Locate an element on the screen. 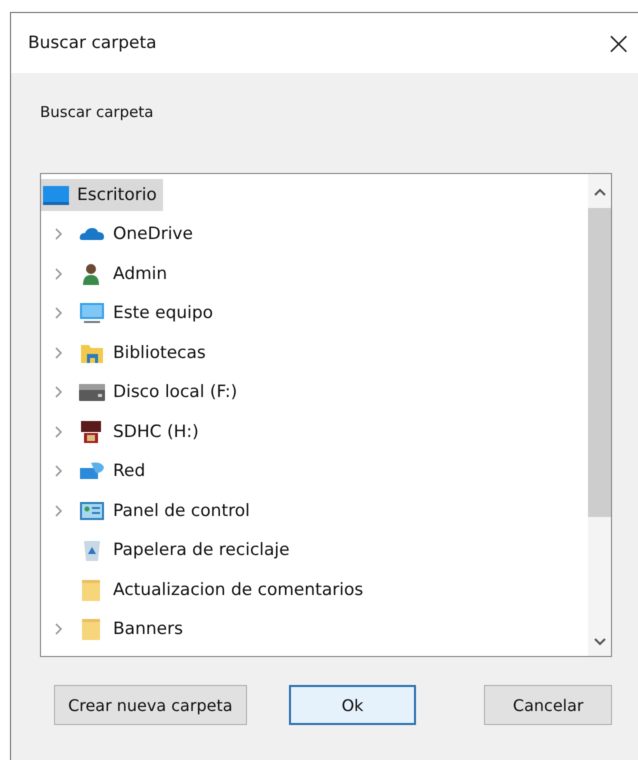 The width and height of the screenshot is (638, 760). tree-item: Banners is located at coordinates (133, 629).